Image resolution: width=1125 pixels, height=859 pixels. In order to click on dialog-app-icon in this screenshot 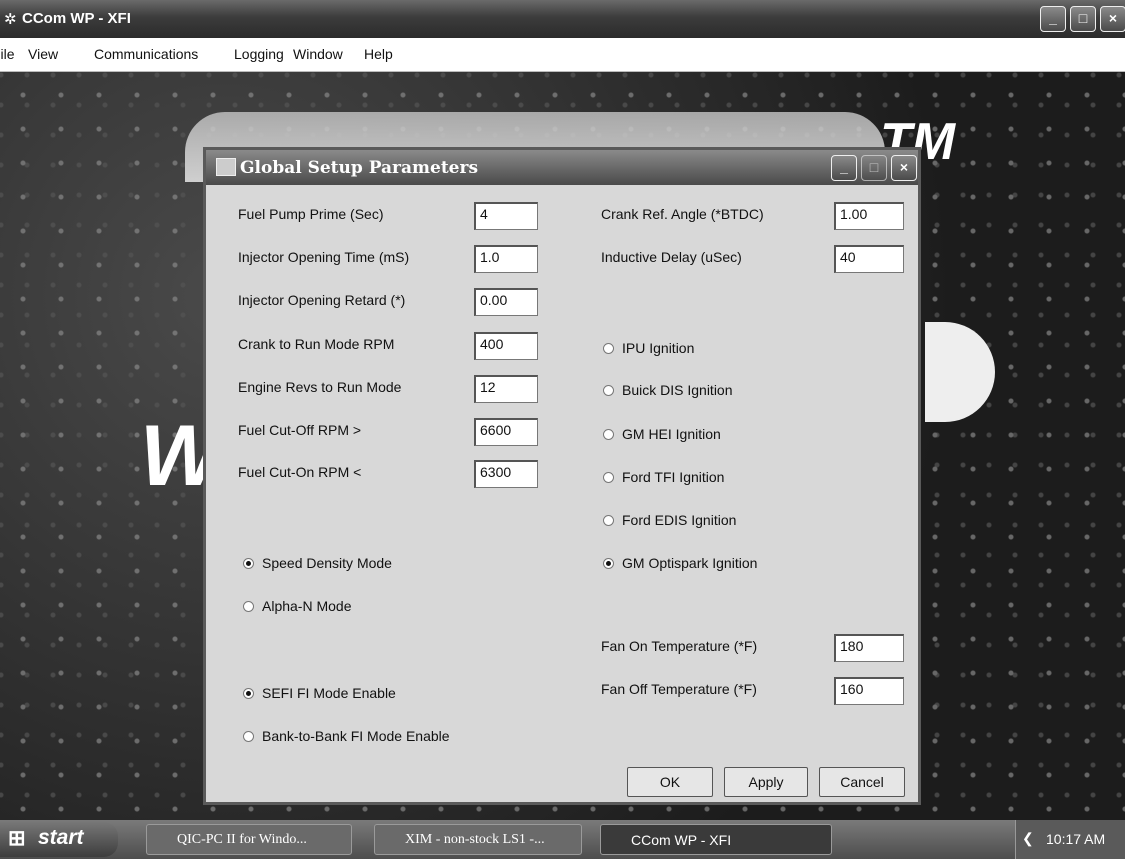, I will do `click(226, 167)`.